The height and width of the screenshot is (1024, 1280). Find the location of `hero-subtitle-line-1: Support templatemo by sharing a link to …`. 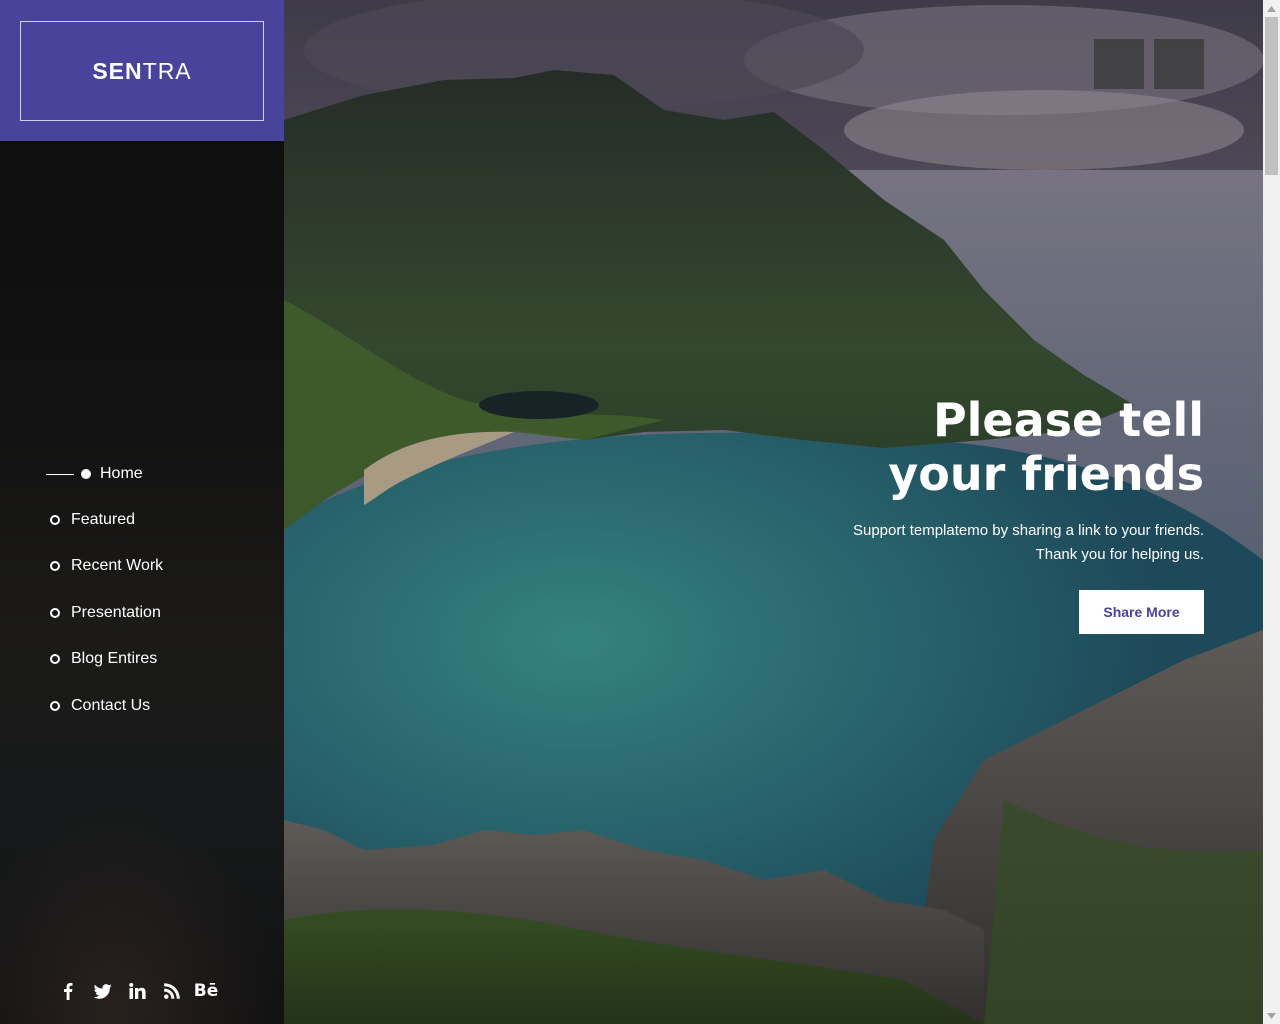

hero-subtitle-line-1: Support templatemo by sharing a link to … is located at coordinates (1028, 530).